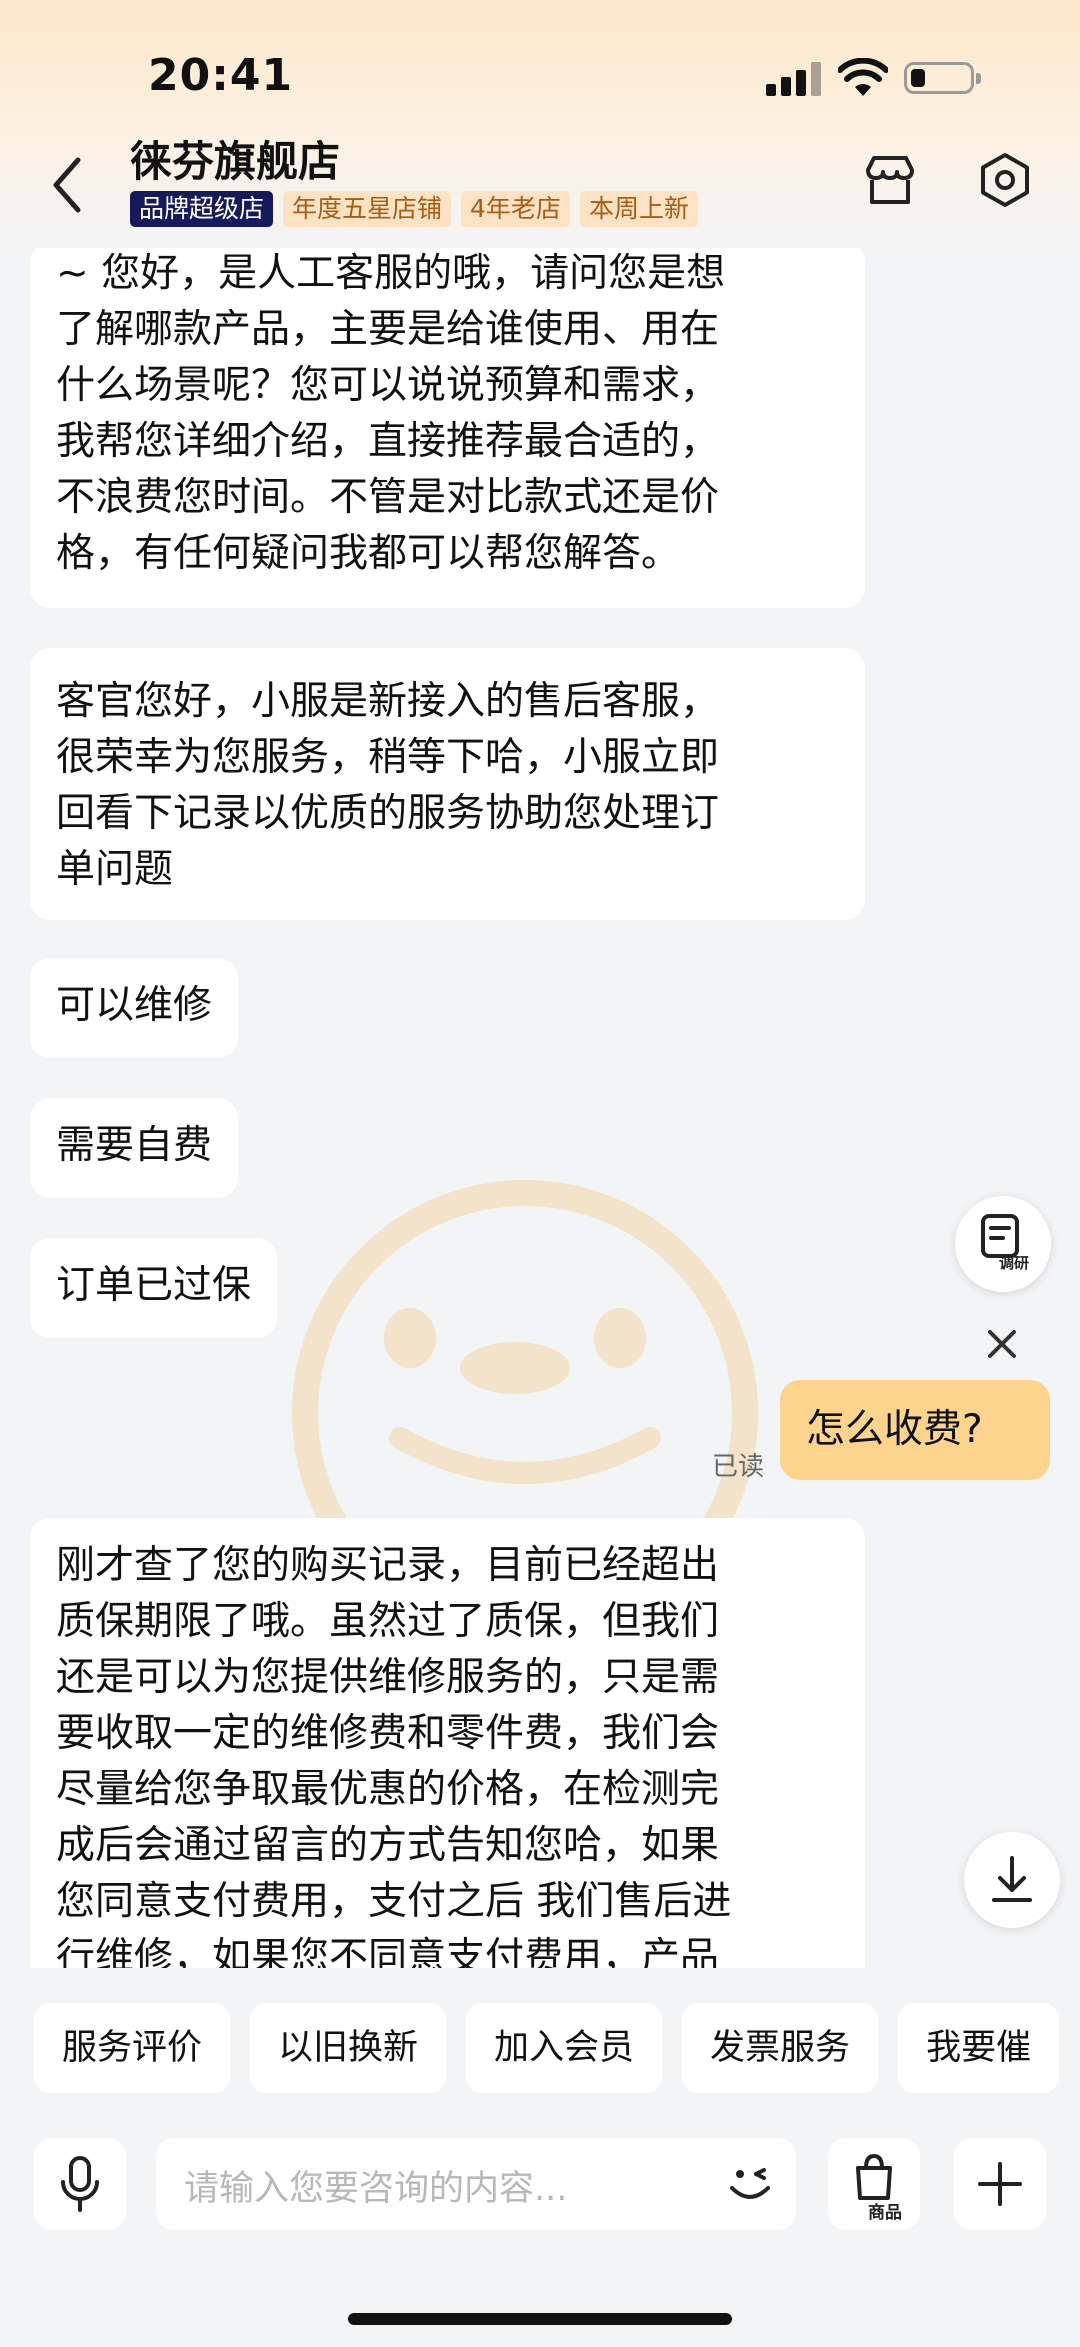  Describe the element at coordinates (885, 2213) in the screenshot. I see `goods-label: 商品` at that location.